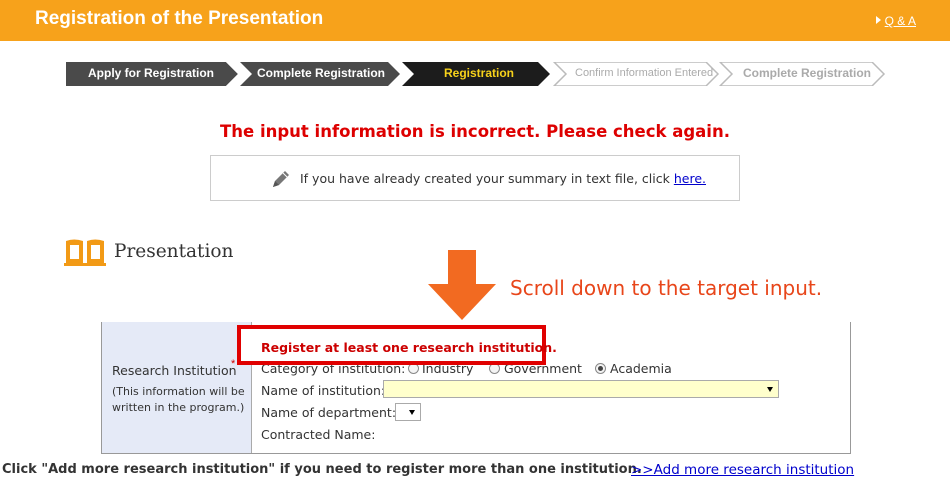  What do you see at coordinates (641, 368) in the screenshot?
I see `radio-academia-label: Academia` at bounding box center [641, 368].